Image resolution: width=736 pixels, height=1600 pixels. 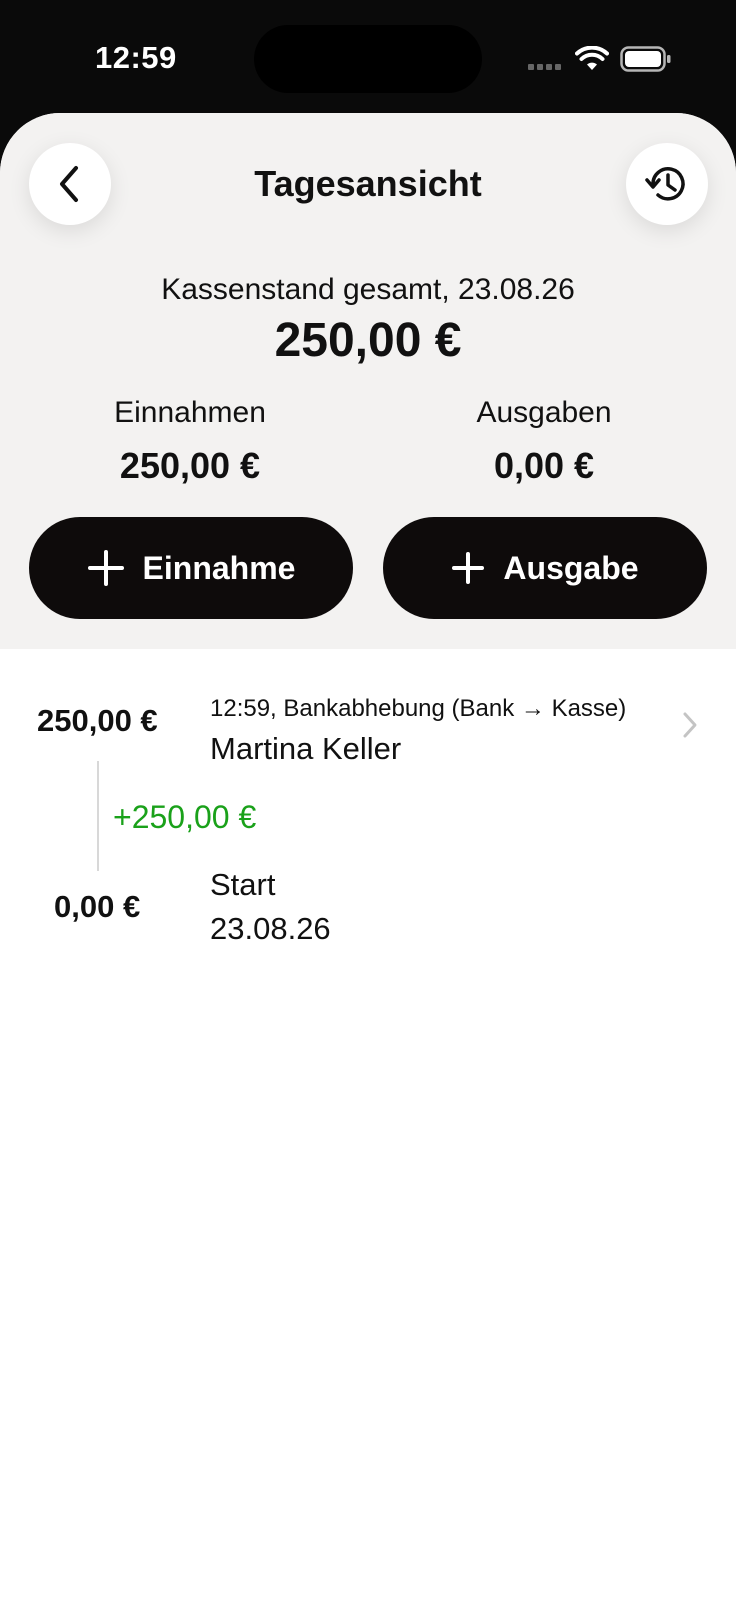 I want to click on status-time: 12:59, so click(x=136, y=57).